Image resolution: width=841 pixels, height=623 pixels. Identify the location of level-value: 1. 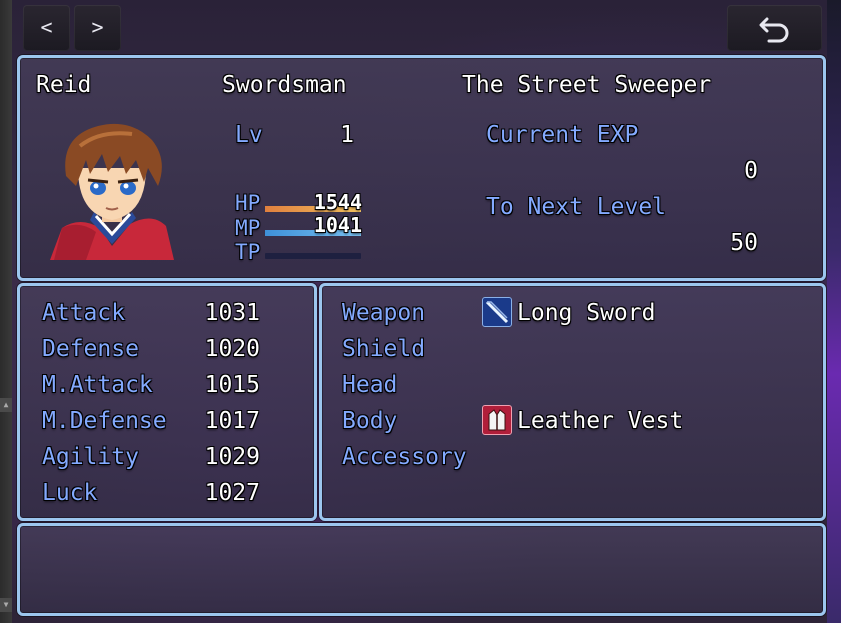
(347, 135).